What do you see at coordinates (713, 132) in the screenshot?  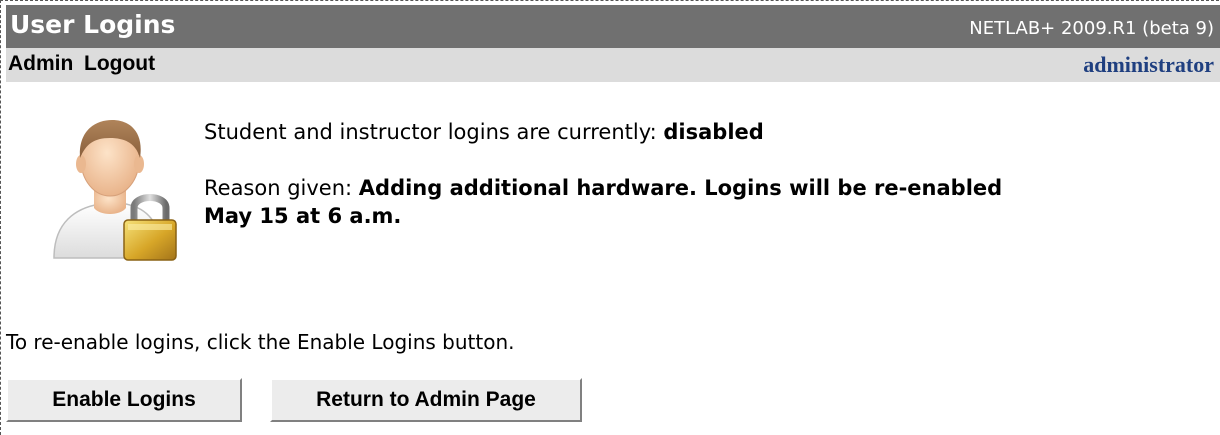 I see `status-value: disabled` at bounding box center [713, 132].